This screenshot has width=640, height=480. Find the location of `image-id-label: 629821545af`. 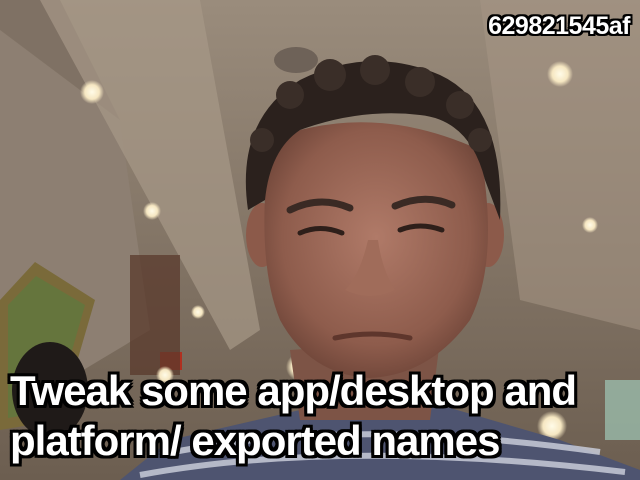

image-id-label: 629821545af is located at coordinates (559, 26).